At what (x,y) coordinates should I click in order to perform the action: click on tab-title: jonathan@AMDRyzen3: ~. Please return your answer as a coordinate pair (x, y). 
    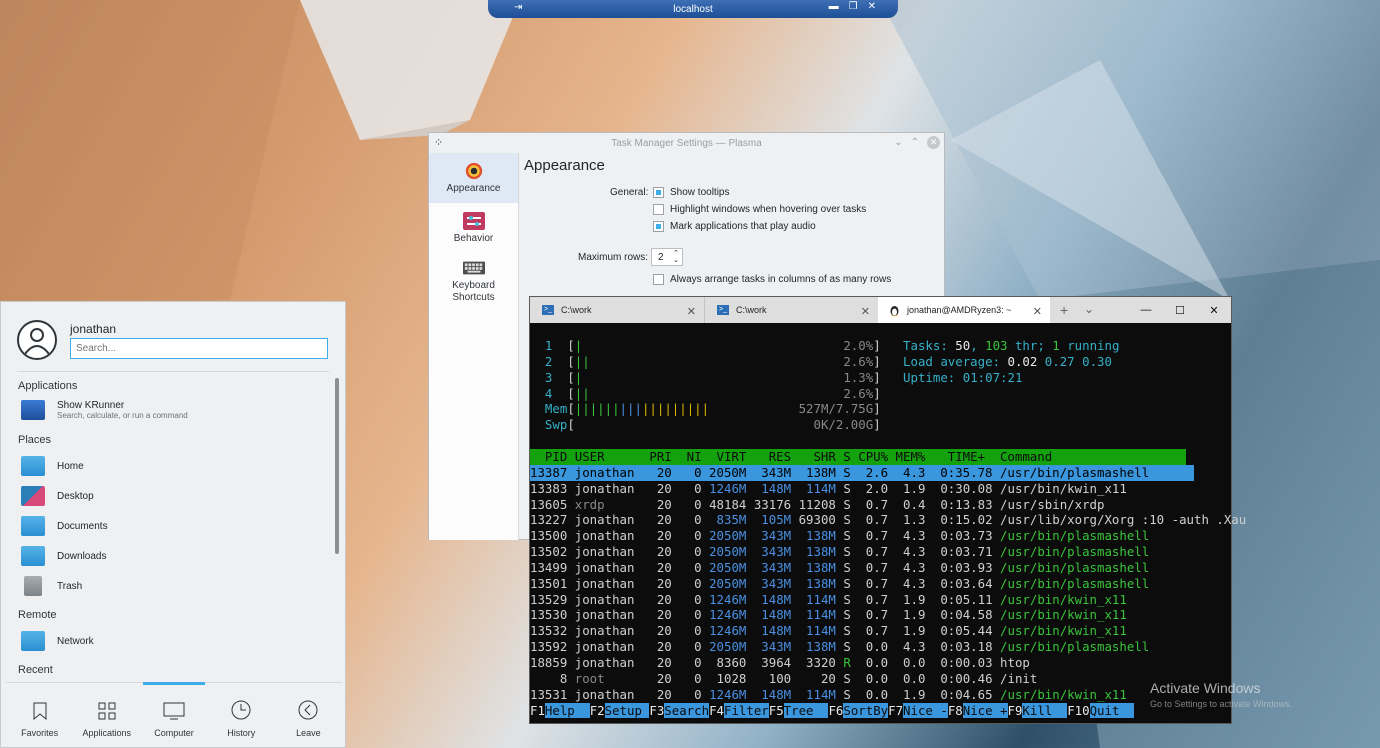
    Looking at the image, I should click on (959, 310).